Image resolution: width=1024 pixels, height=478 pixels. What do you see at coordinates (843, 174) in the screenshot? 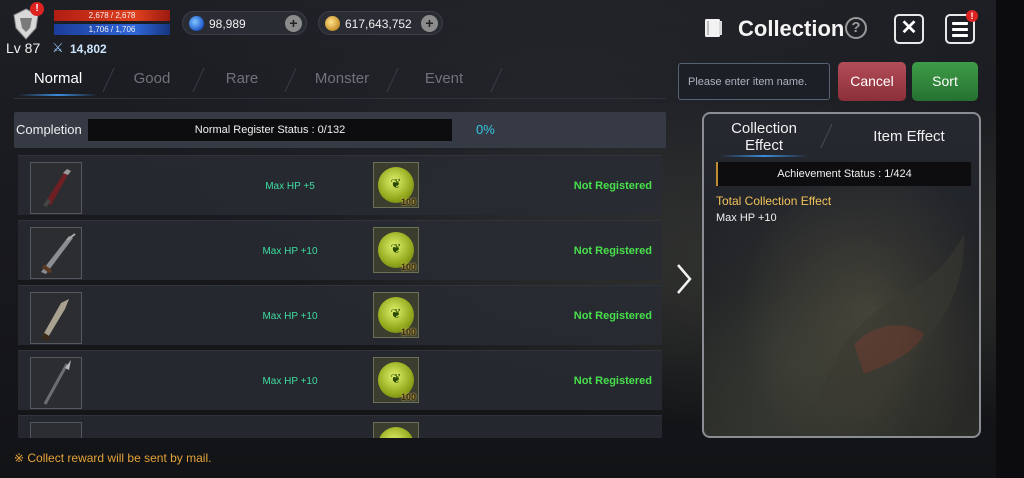
I see `achievement-status: Achievement Status : 1/424` at bounding box center [843, 174].